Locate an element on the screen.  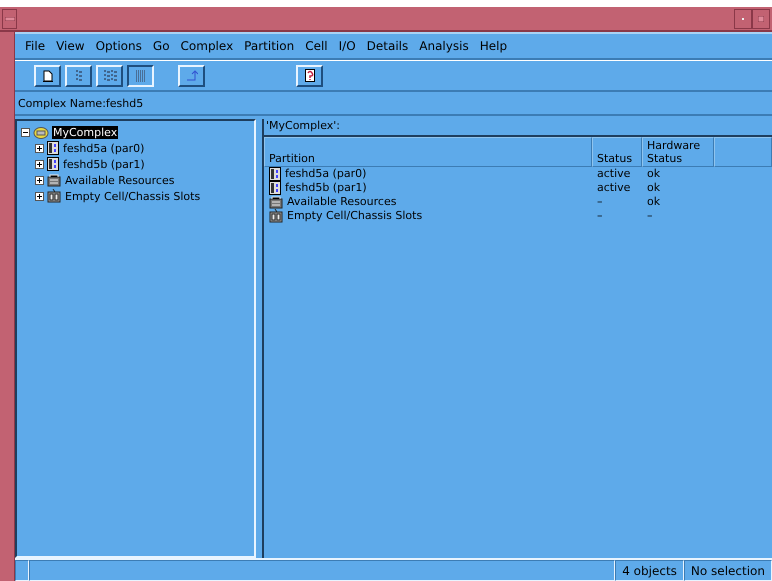
tree-item: Empty Cell/Chassis Slots is located at coordinates (133, 196).